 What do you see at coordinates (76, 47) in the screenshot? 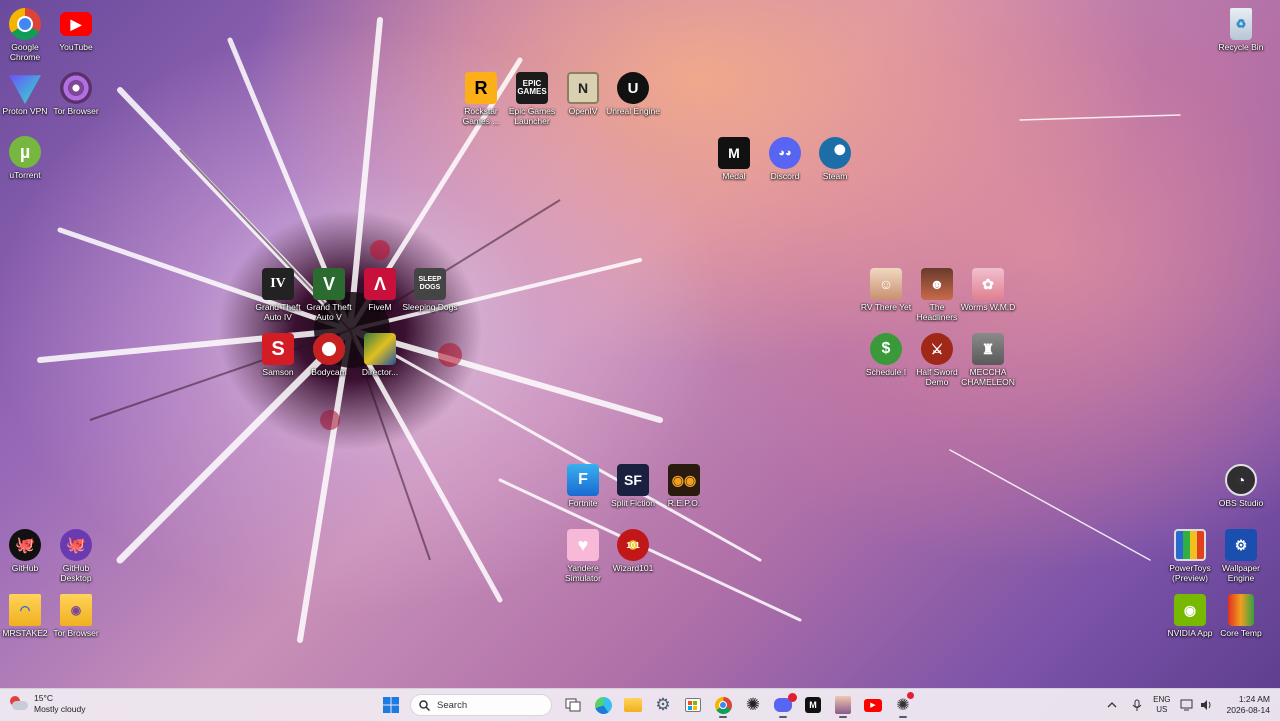
I see `icon-label: YouTube` at bounding box center [76, 47].